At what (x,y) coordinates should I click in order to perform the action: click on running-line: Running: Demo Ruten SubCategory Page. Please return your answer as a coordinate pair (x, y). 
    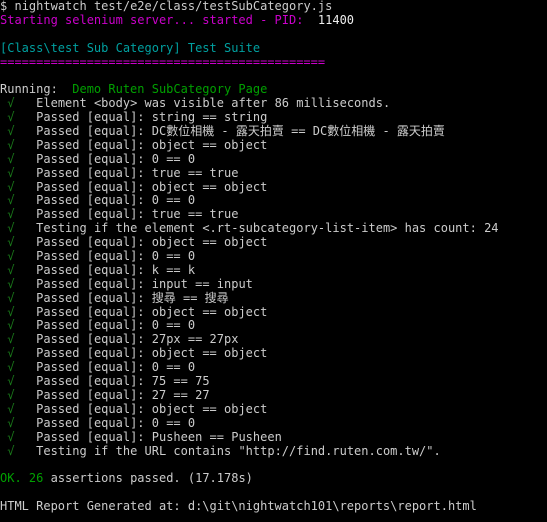
    Looking at the image, I should click on (273, 89).